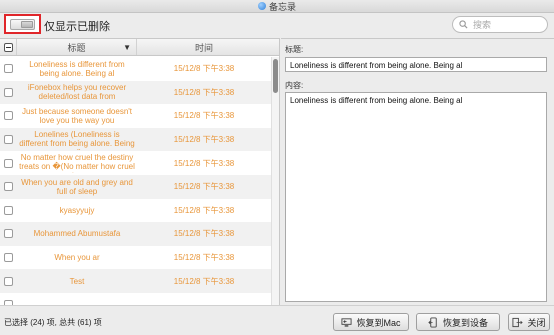  Describe the element at coordinates (77, 27) in the screenshot. I see `show-deleted-label: 仅显示已删除` at that location.